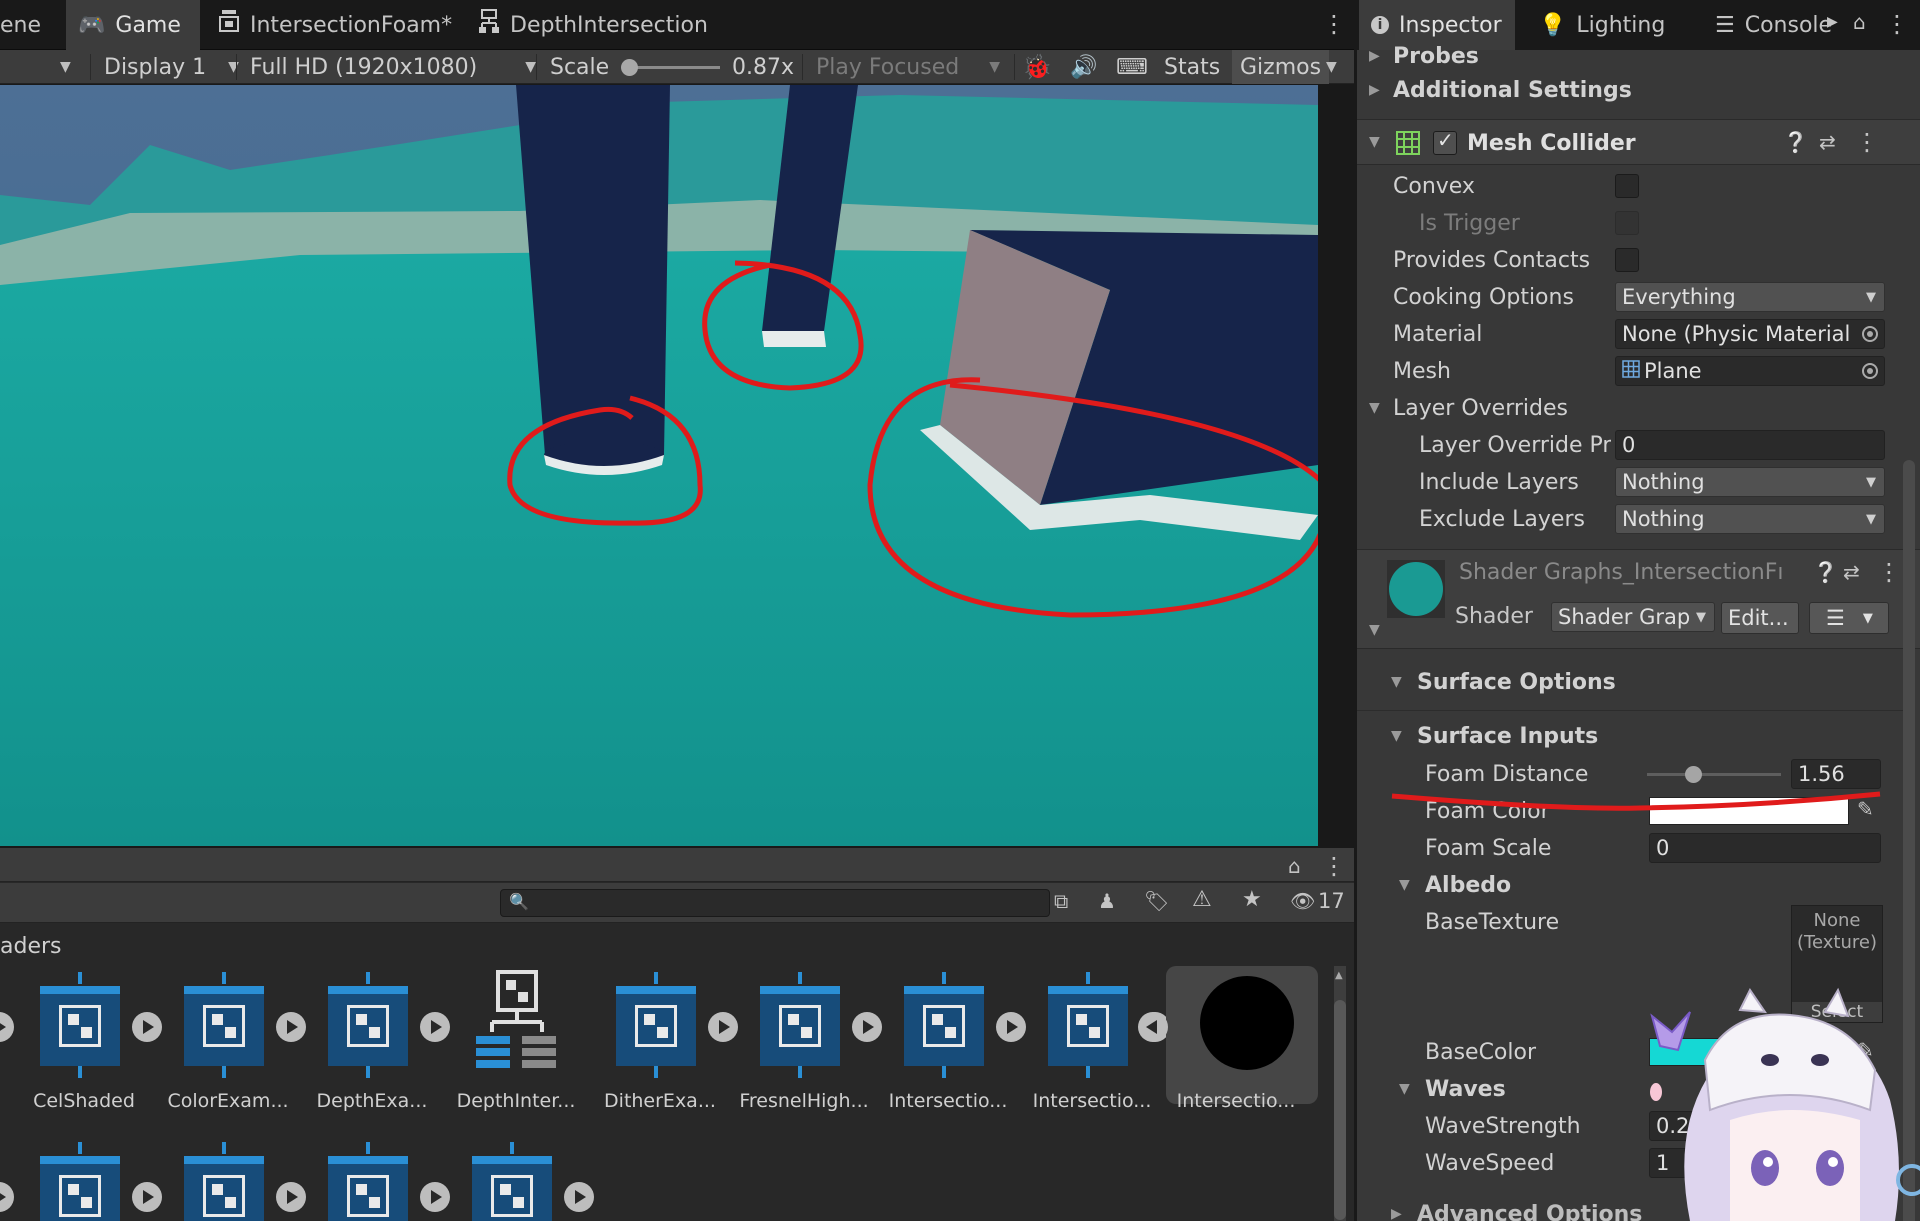 Image resolution: width=1920 pixels, height=1221 pixels. I want to click on material-preview, so click(1416, 589).